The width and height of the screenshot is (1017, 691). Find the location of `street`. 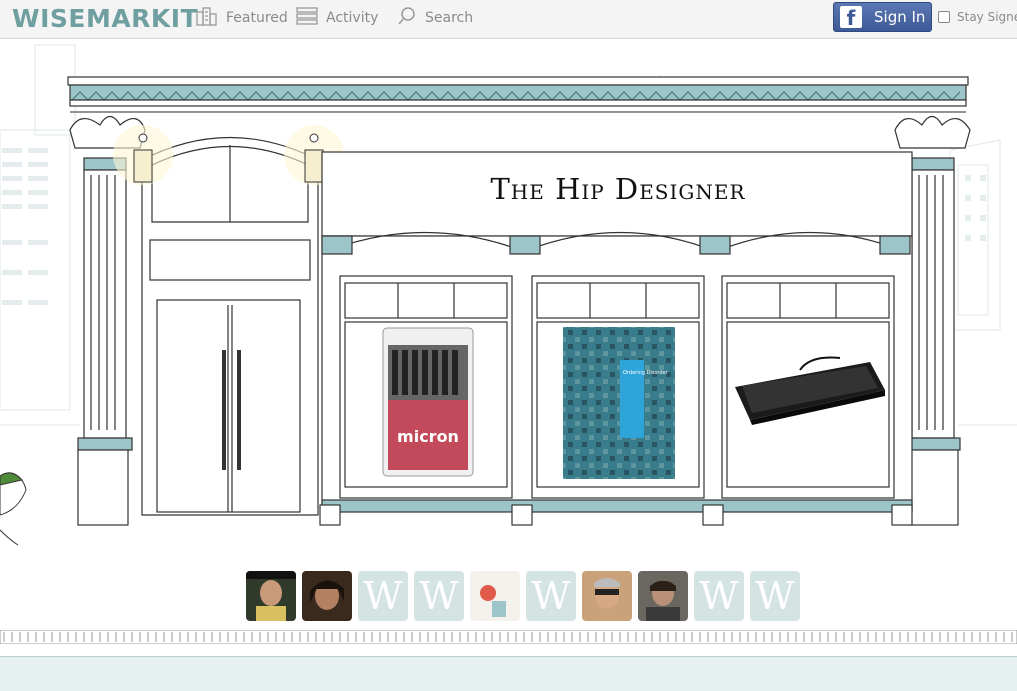

street is located at coordinates (508, 673).